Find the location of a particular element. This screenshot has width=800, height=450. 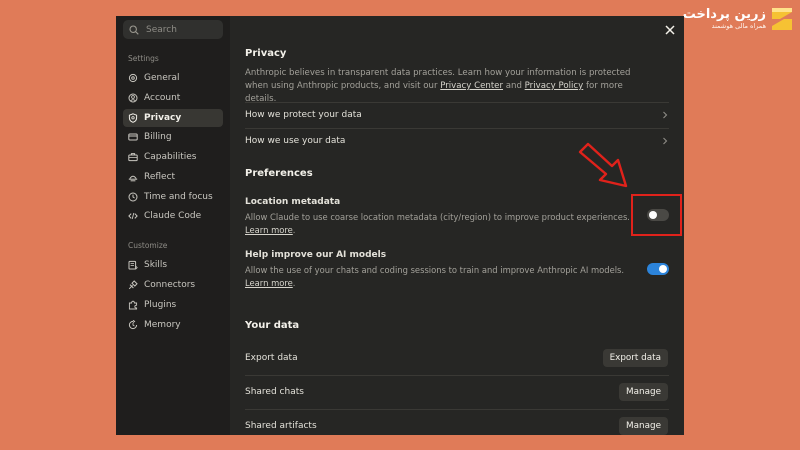

brand-tagline: همراه مالی هوشمند is located at coordinates (738, 26).